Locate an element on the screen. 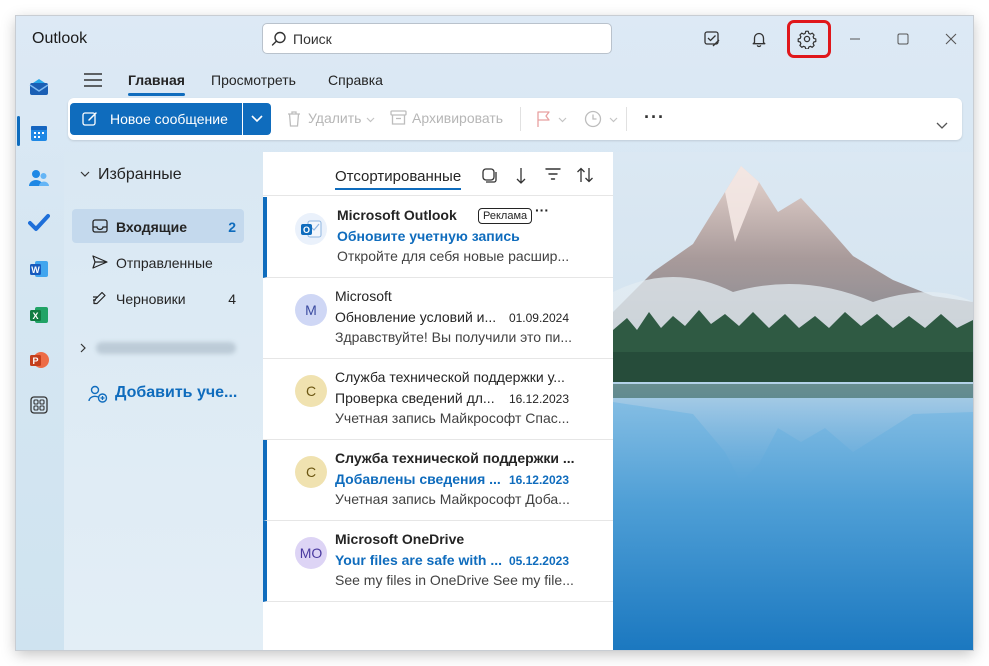  new-message-dropdown is located at coordinates (257, 119).